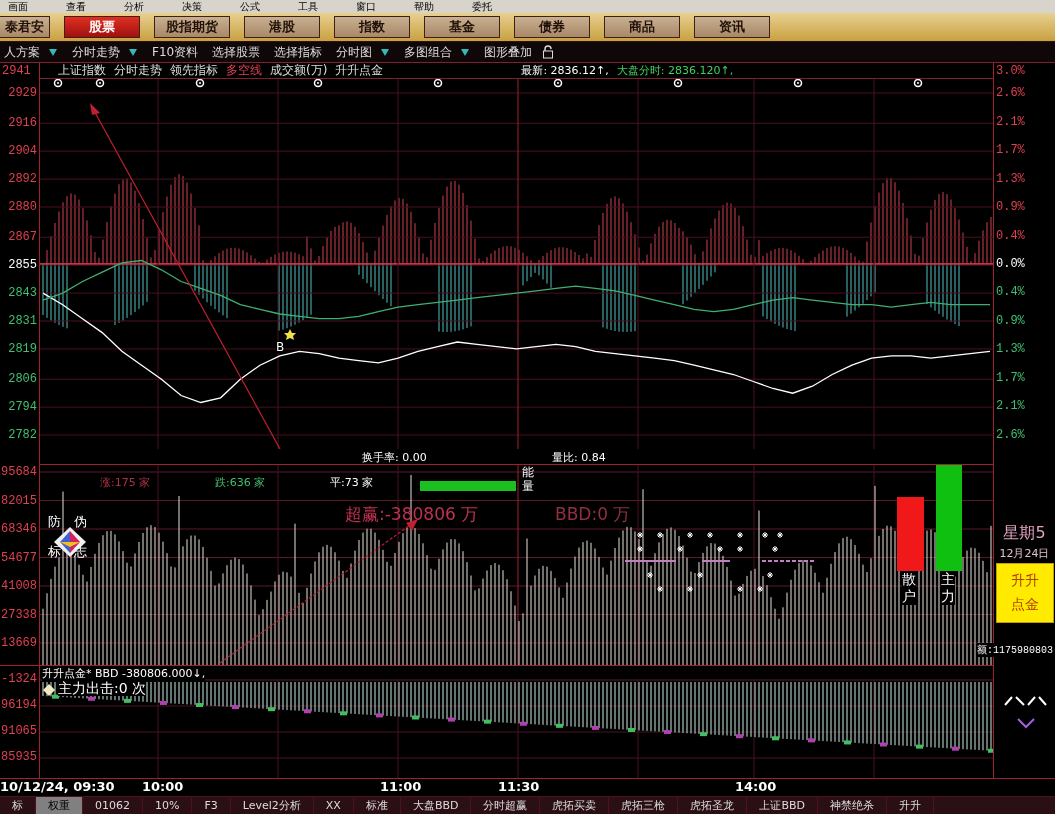 This screenshot has height=814, width=1055. I want to click on price-axis-label: 2831, so click(22, 321).